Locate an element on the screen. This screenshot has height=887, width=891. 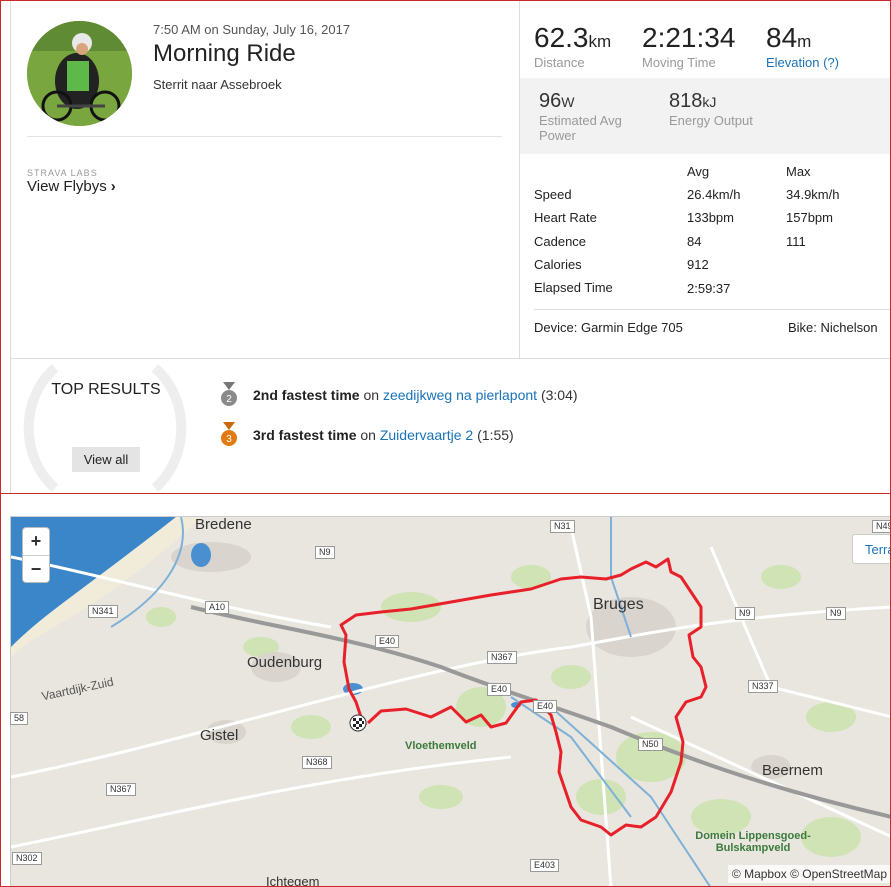
distance-stat: 62.3km Distance is located at coordinates (572, 46).